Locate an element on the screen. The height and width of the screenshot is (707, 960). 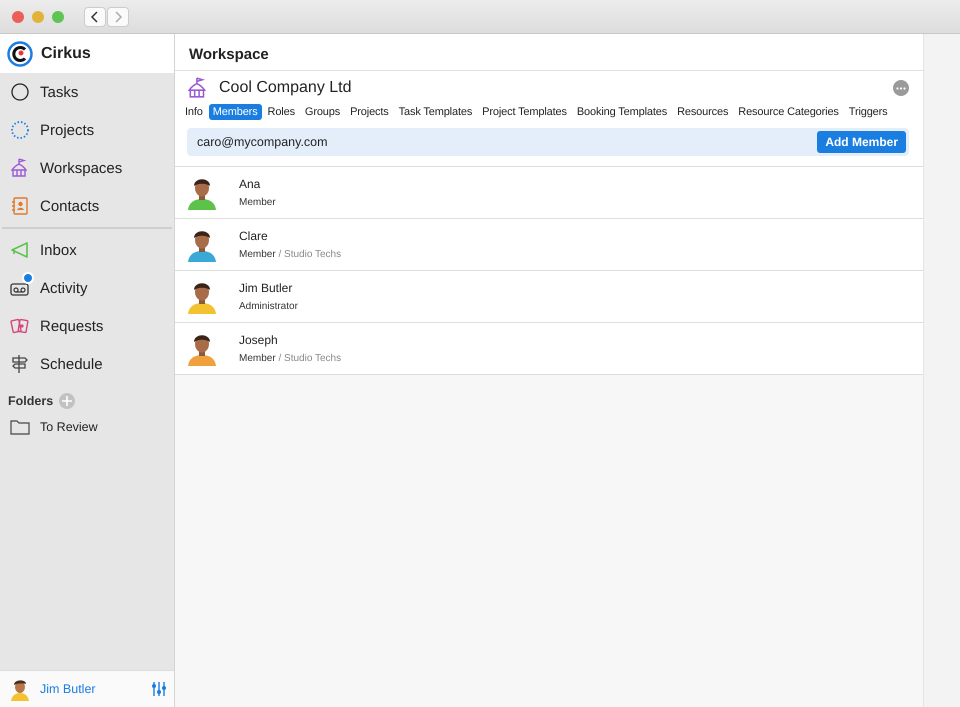
member-name: Jim Butler is located at coordinates (266, 288).